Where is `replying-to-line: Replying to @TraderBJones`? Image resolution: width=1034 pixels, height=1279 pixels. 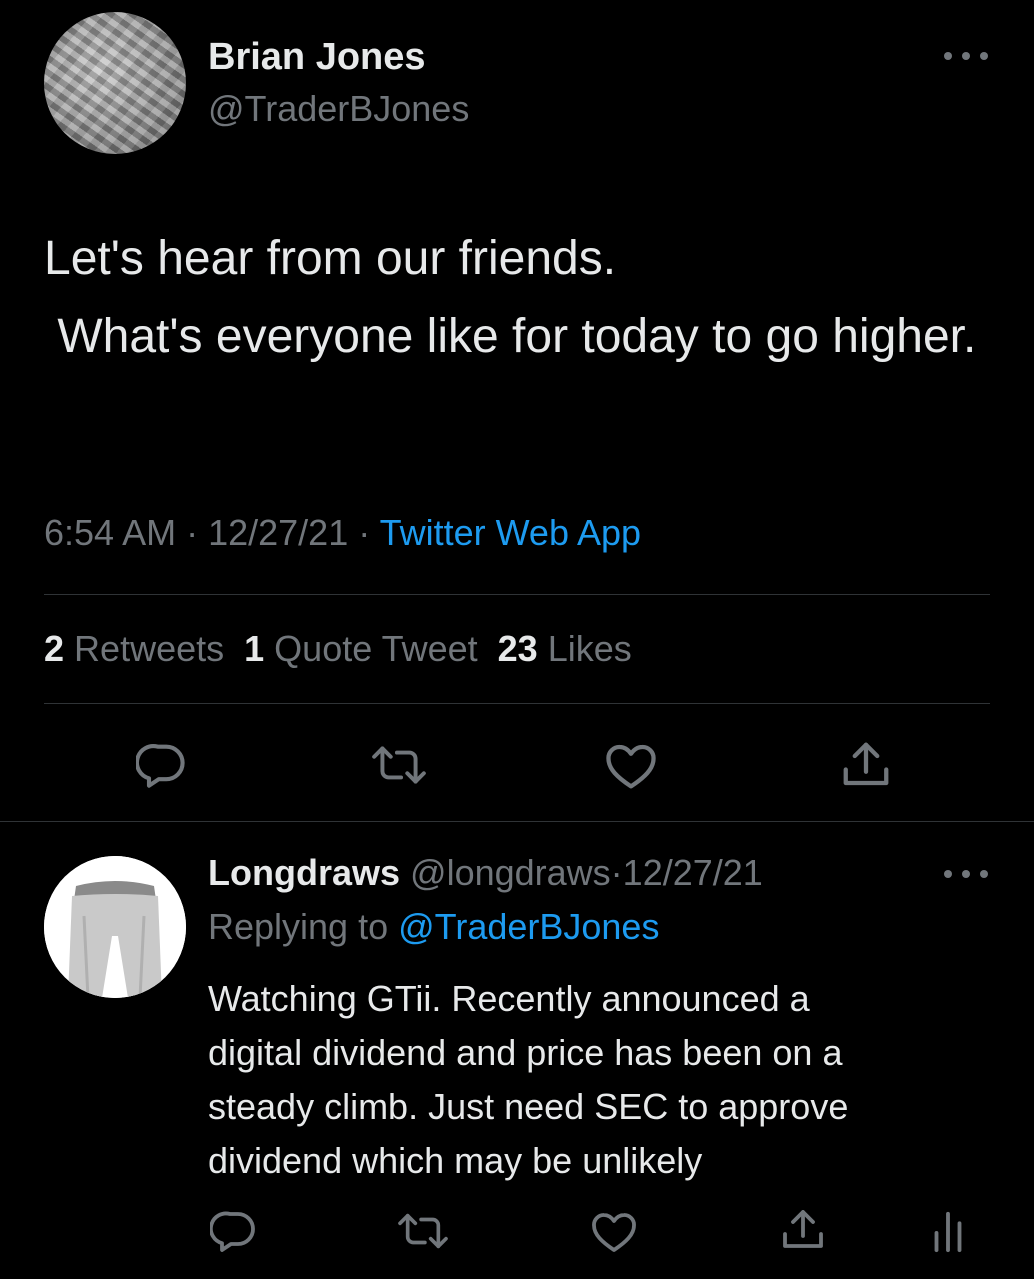 replying-to-line: Replying to @TraderBJones is located at coordinates (433, 927).